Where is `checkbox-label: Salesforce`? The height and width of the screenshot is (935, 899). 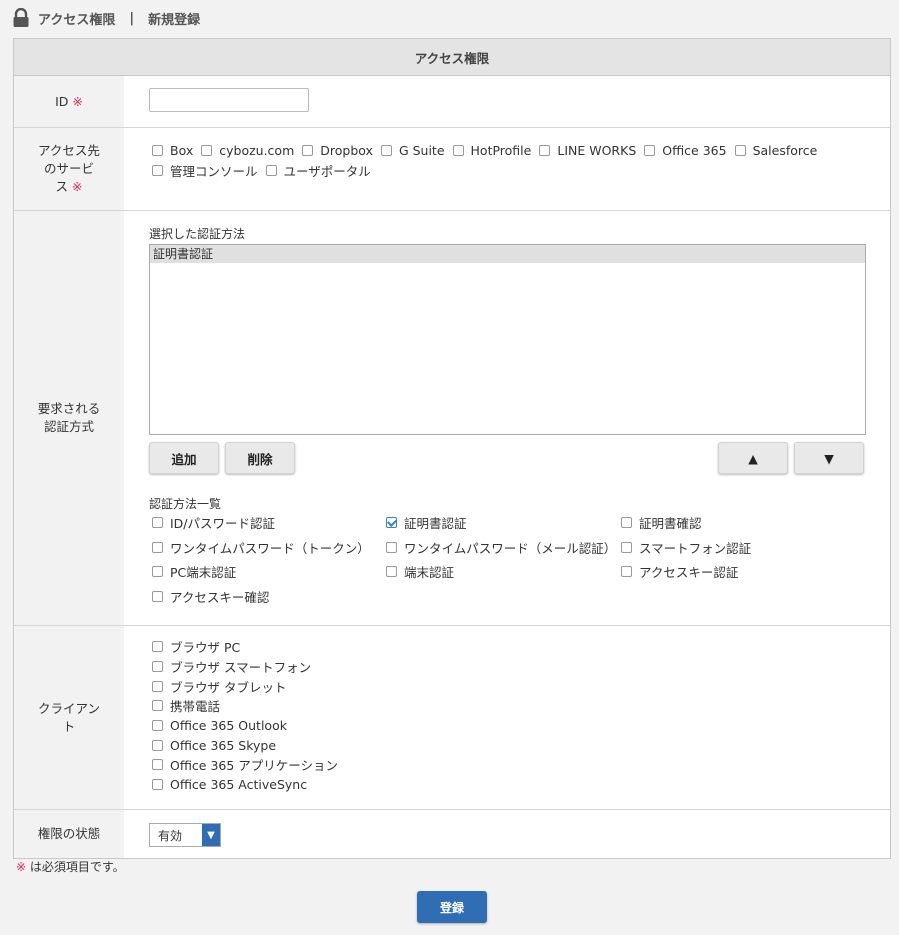 checkbox-label: Salesforce is located at coordinates (785, 150).